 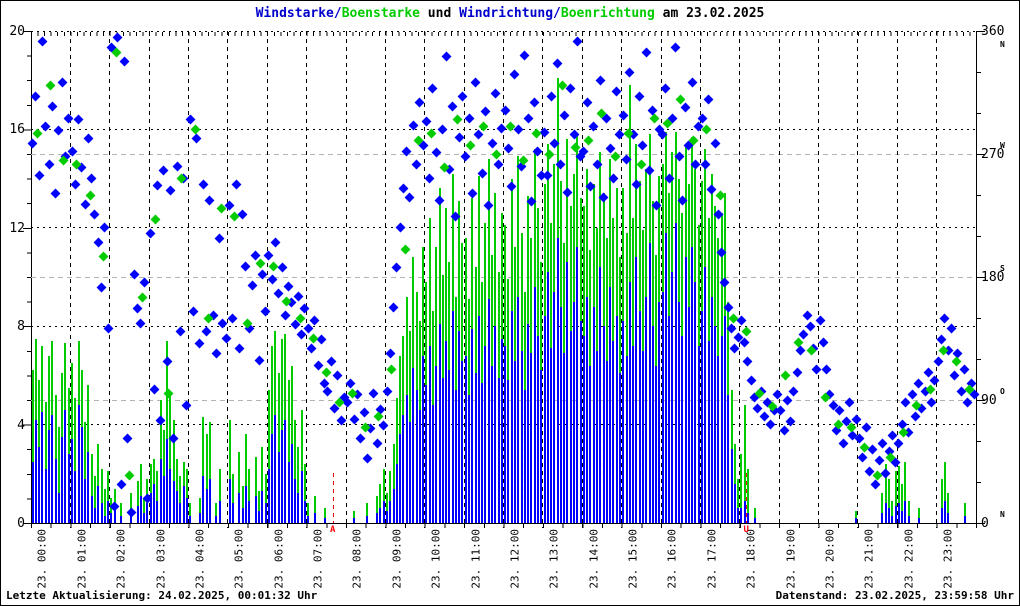 What do you see at coordinates (672, 559) in the screenshot?
I see `x-axis-tick-label: 23. 16:00` at bounding box center [672, 559].